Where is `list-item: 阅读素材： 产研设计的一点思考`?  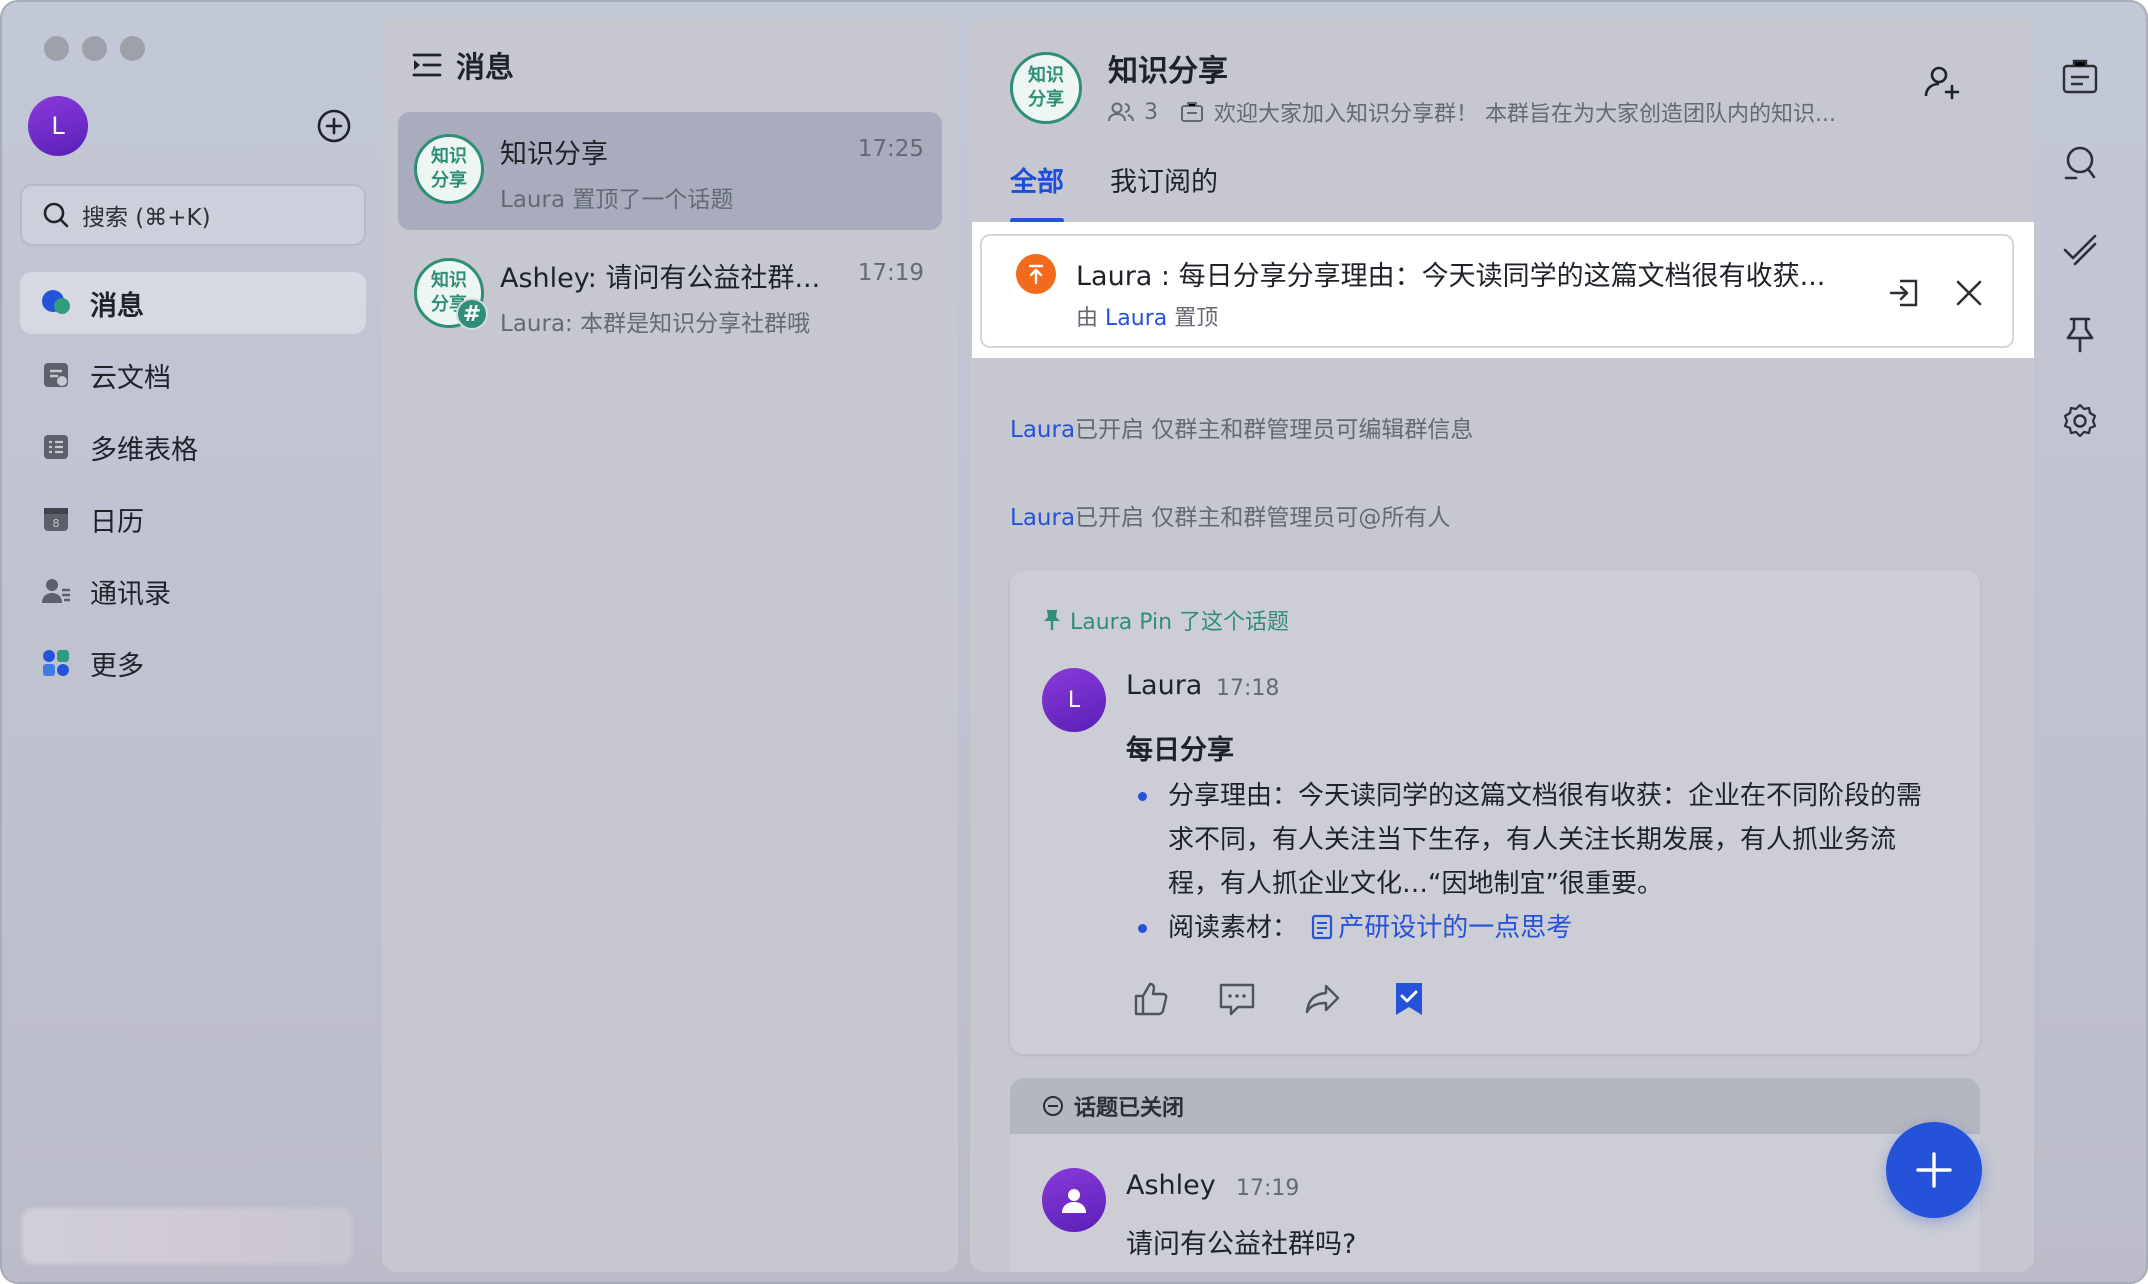
list-item: 阅读素材： 产研设计的一点思考 is located at coordinates (1531, 928).